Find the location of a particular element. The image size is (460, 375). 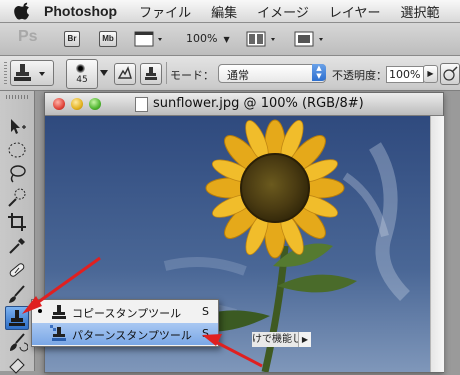

eyedropper-icon is located at coordinates (17, 246).